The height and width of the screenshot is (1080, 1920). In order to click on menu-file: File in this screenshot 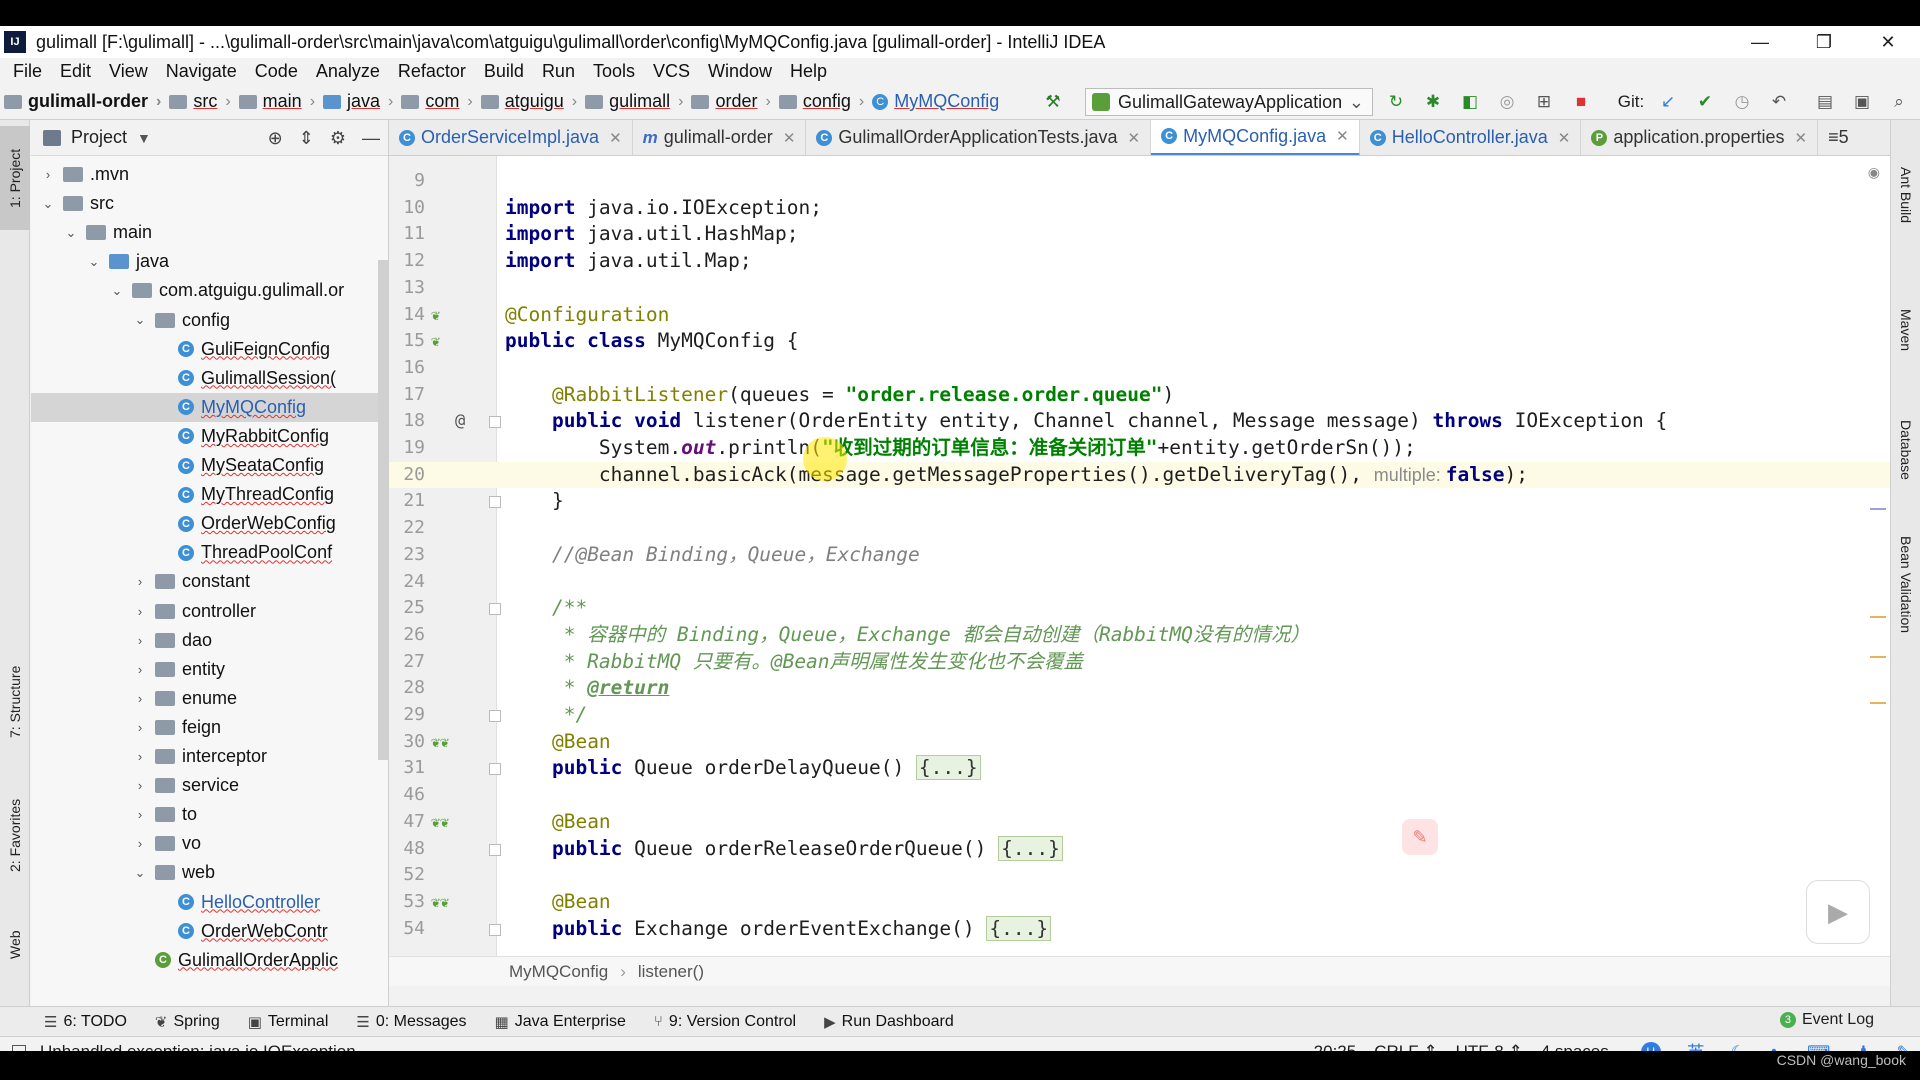, I will do `click(27, 71)`.